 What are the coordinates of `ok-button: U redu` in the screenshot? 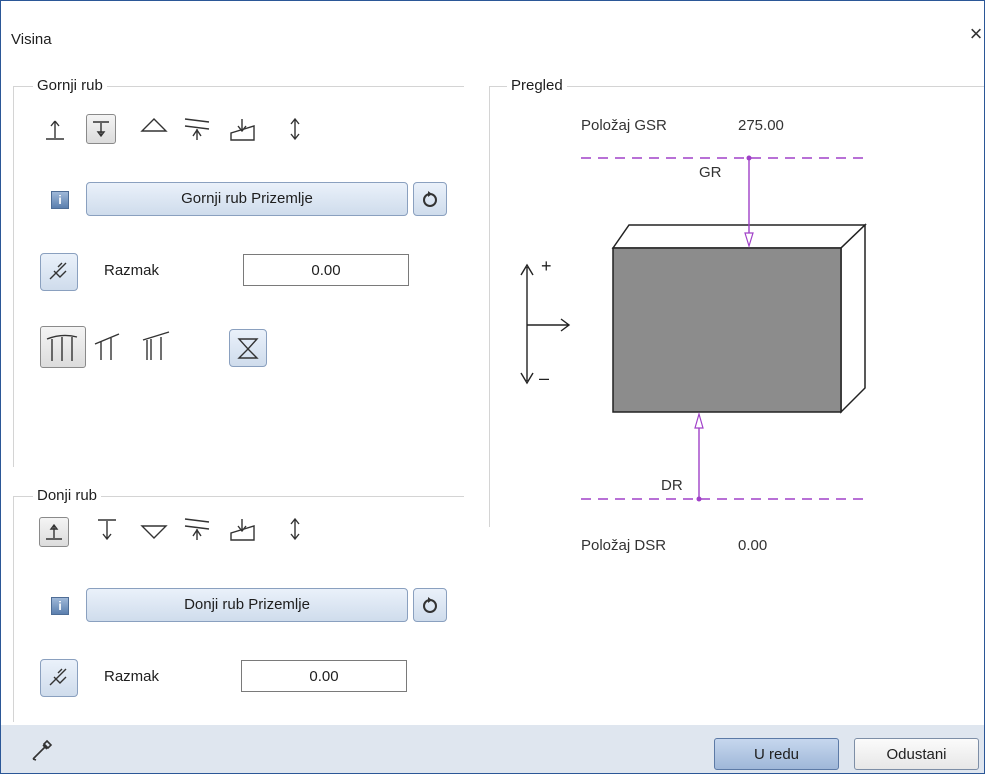 It's located at (776, 754).